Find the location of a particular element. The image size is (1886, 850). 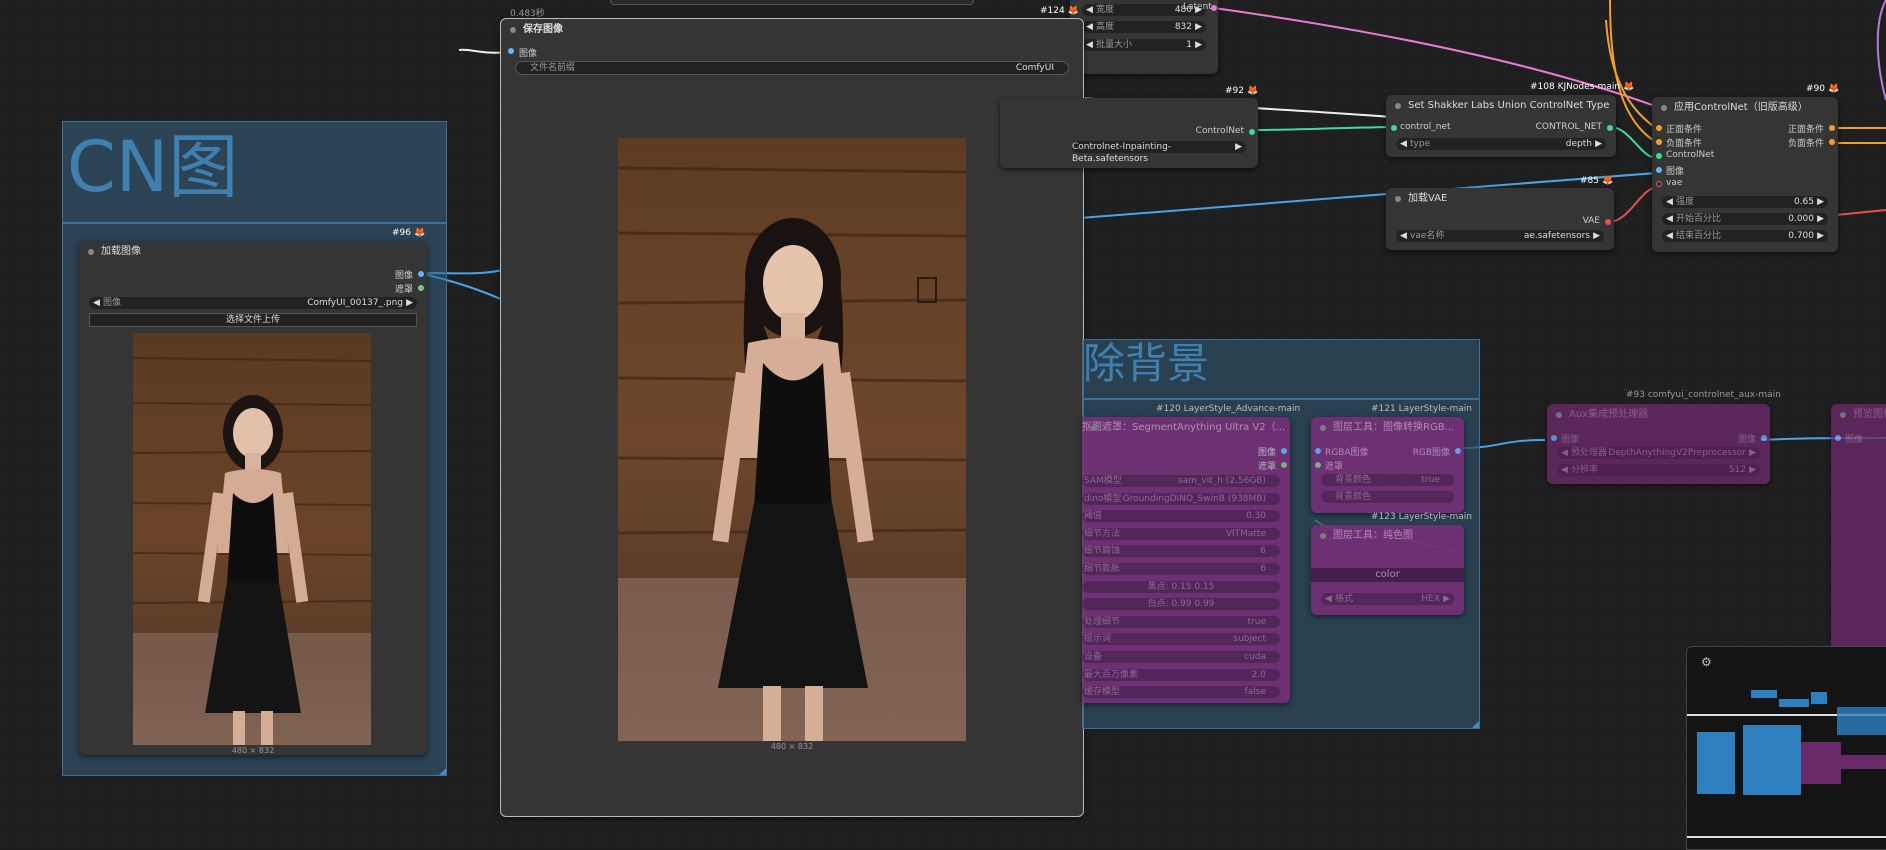

node-title: Aux集成预处理器 is located at coordinates (1658, 415).